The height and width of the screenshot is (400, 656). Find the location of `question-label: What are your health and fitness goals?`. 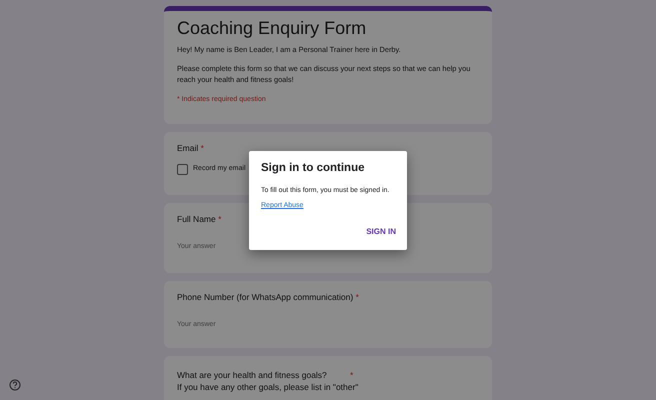

question-label: What are your health and fitness goals? is located at coordinates (252, 375).